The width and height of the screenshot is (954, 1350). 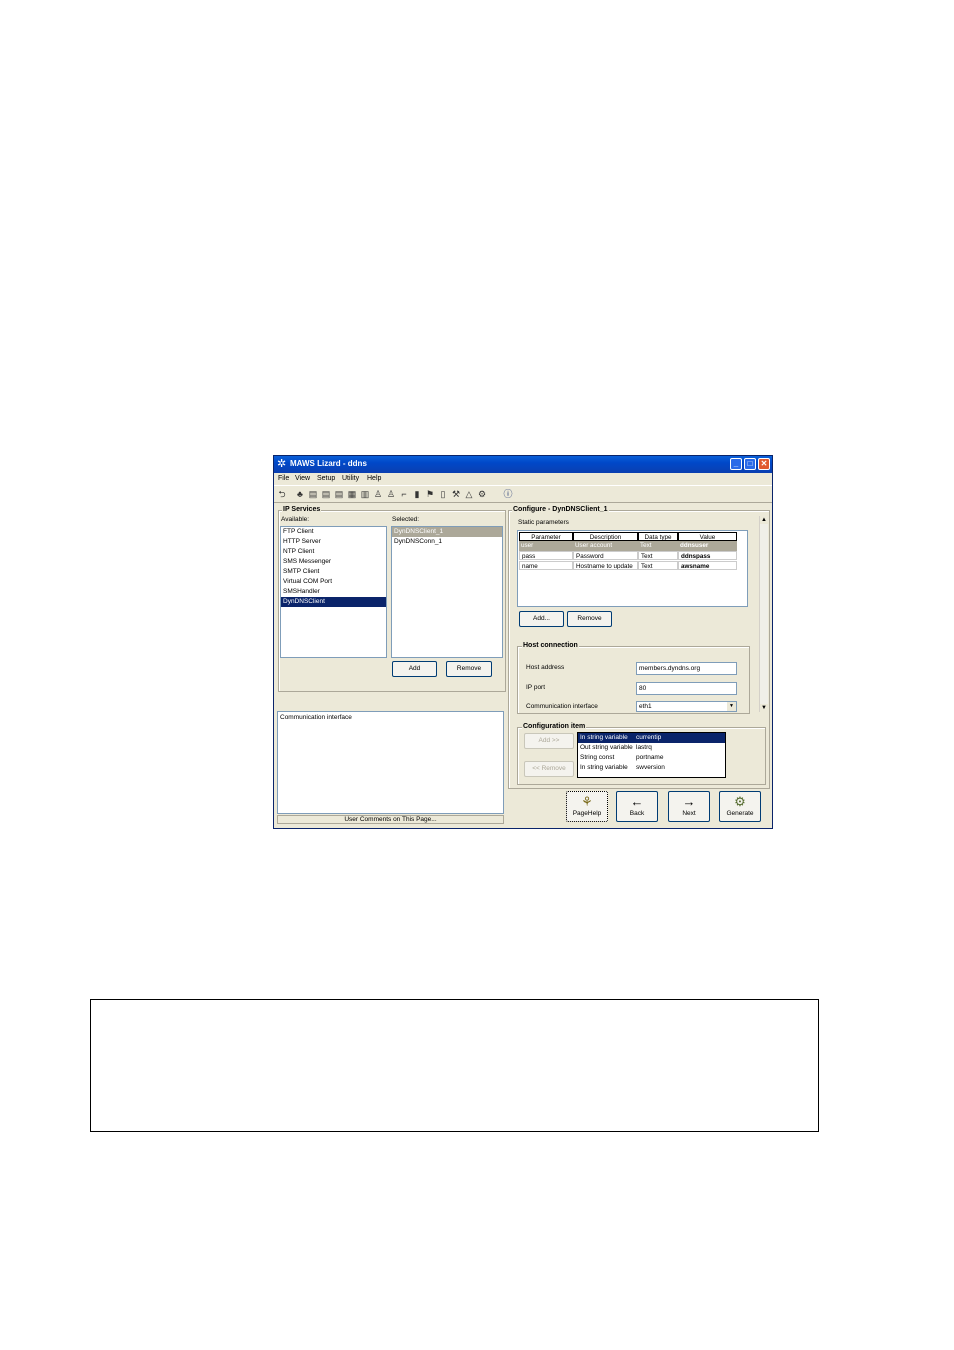 What do you see at coordinates (605, 555) in the screenshot?
I see `table-cell: Password` at bounding box center [605, 555].